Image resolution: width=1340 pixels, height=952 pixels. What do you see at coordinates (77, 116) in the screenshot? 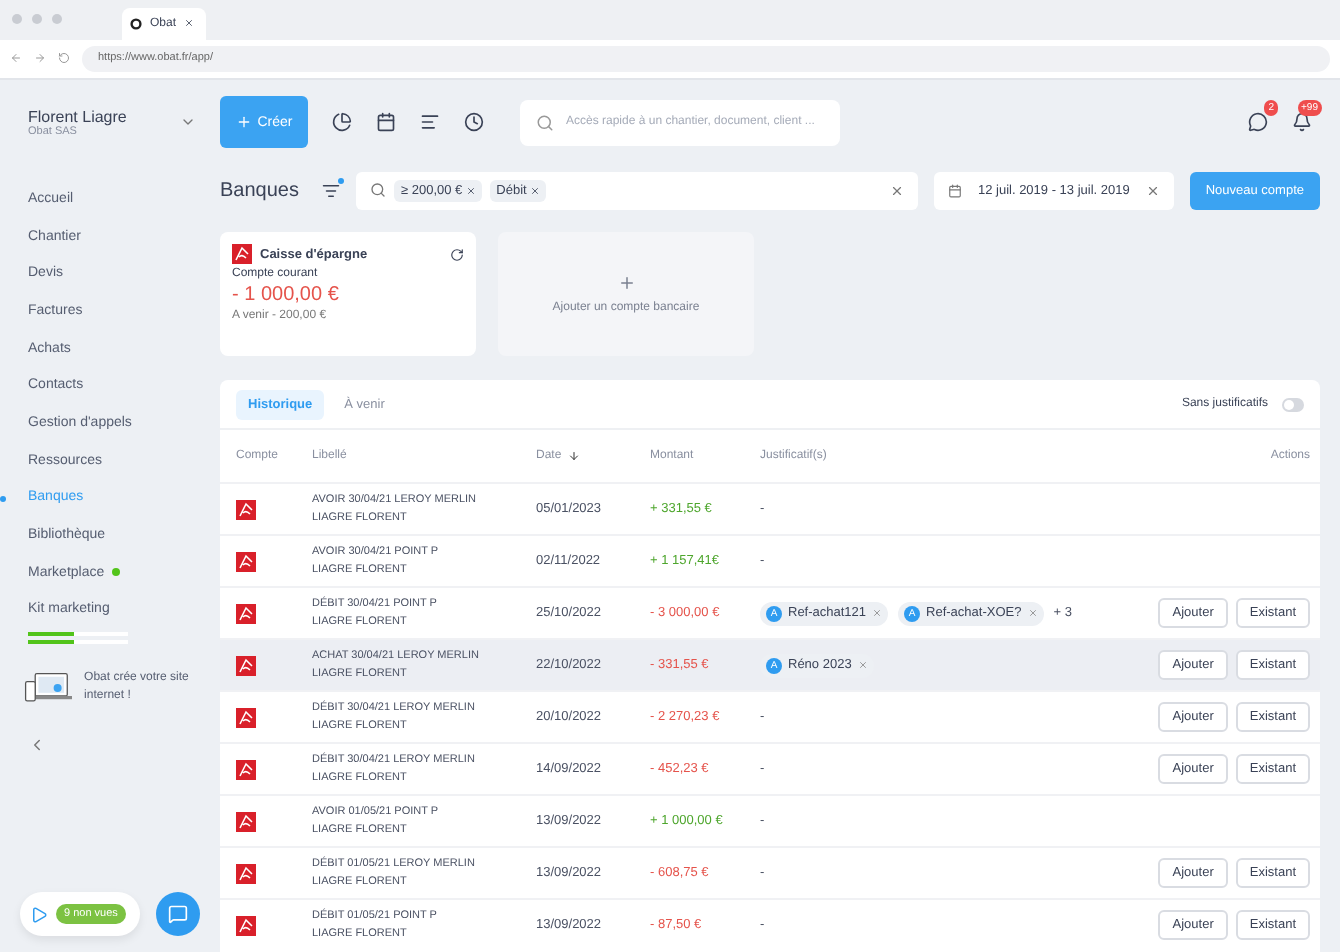
I see `user-name: Florent Liagre` at bounding box center [77, 116].